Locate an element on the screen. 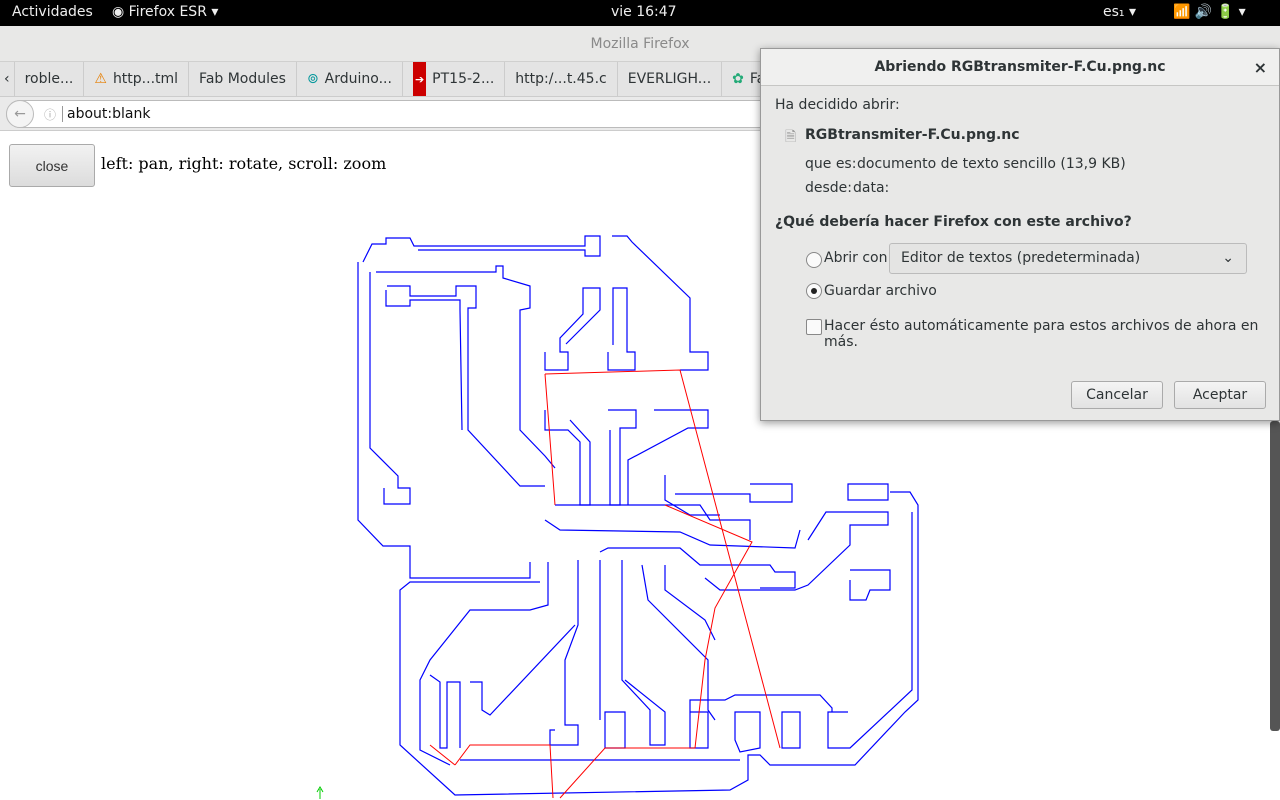  document-icon: 🗎 is located at coordinates (791, 137).